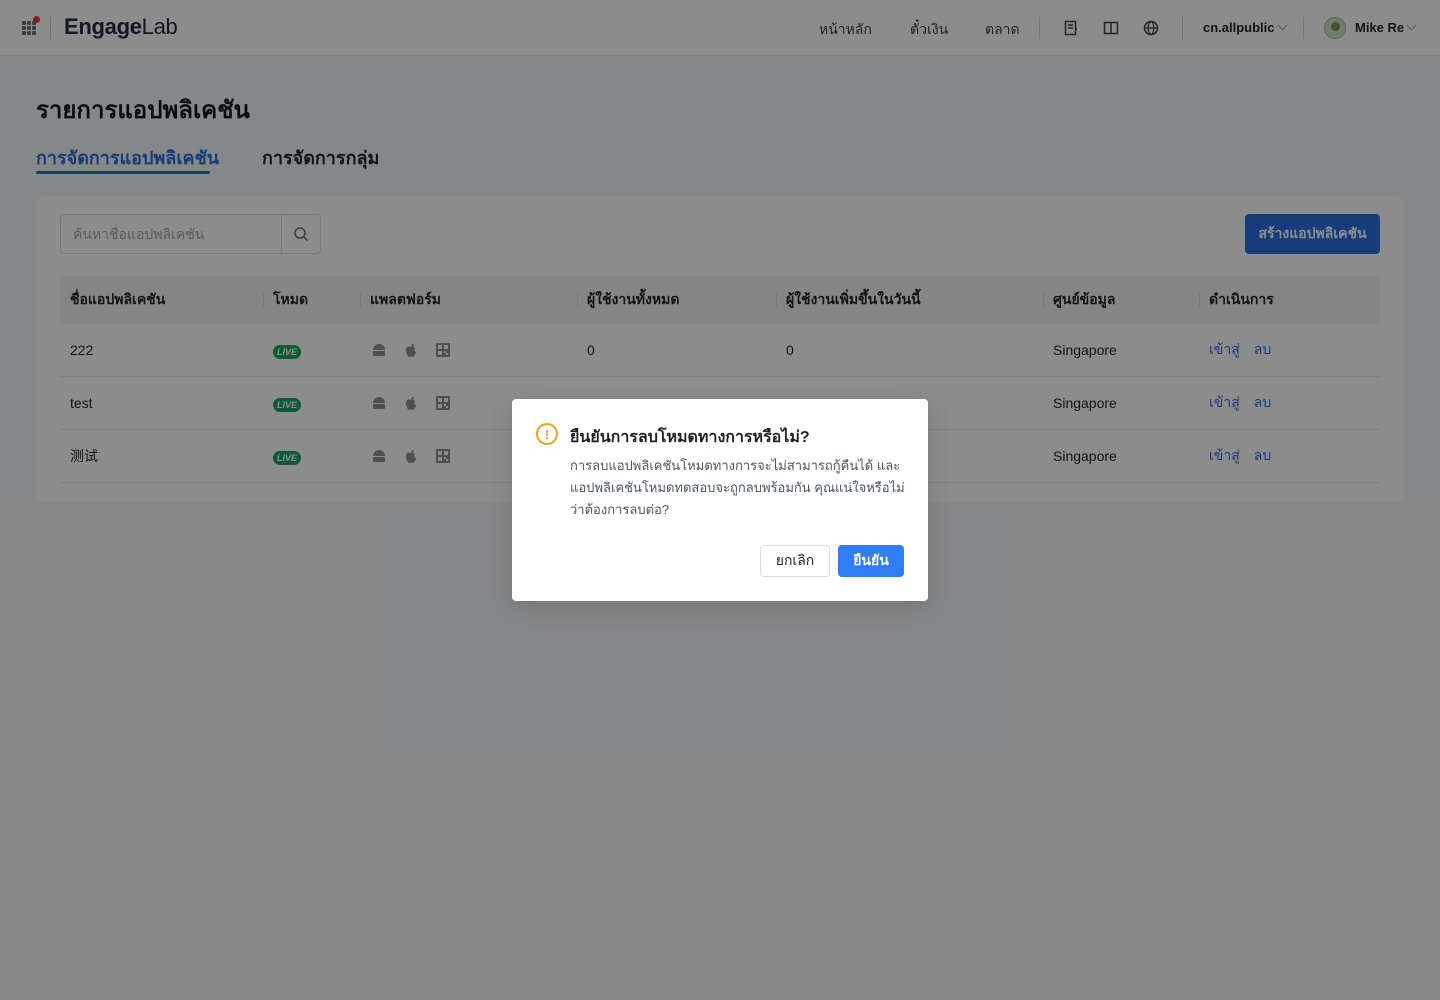 The height and width of the screenshot is (1000, 1440). I want to click on dialog-title: ยืนยันการลบโหมดทางการหรือไม่?, so click(690, 437).